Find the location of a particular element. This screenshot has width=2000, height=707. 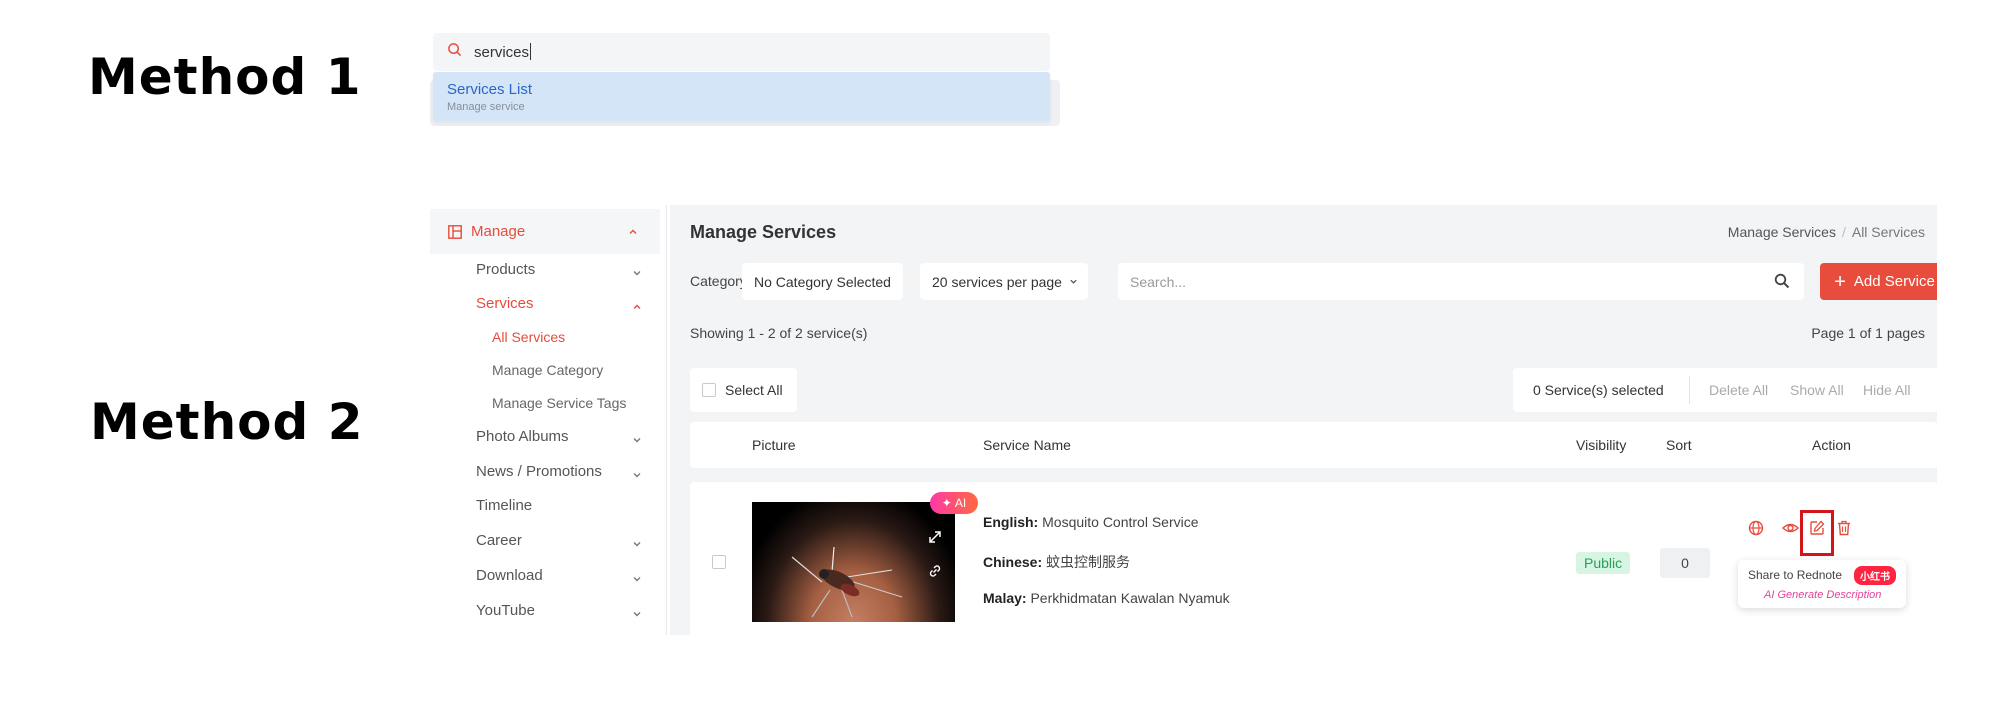

mosquito-image is located at coordinates (847, 582).